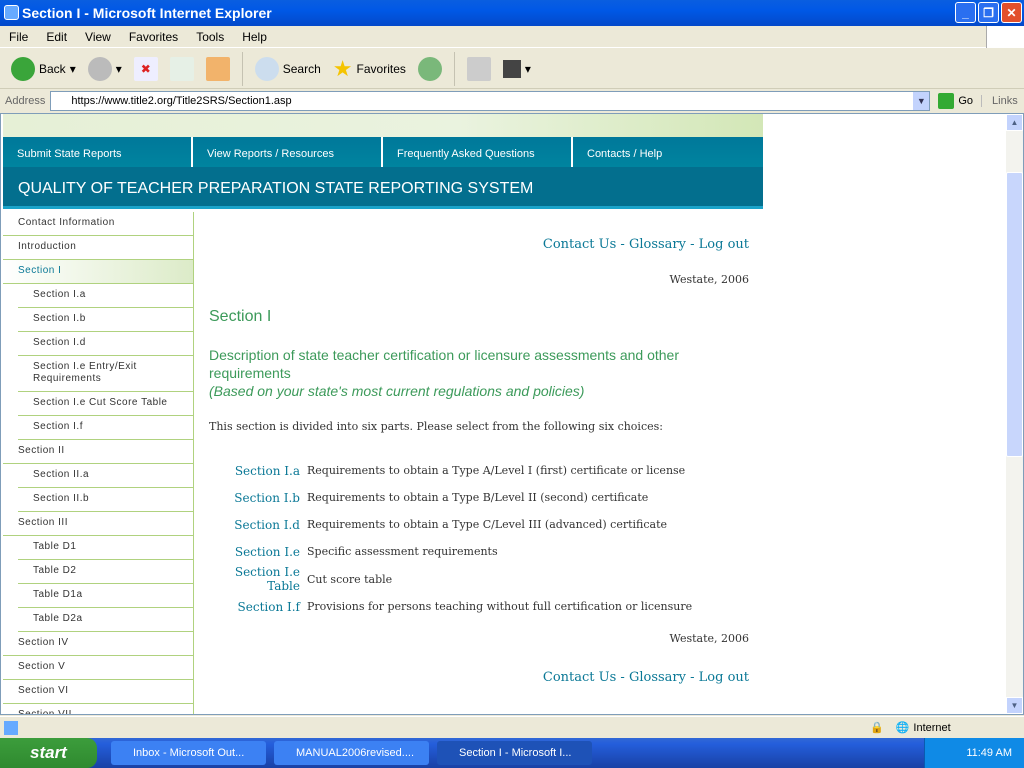 The height and width of the screenshot is (768, 1024). What do you see at coordinates (153, 37) in the screenshot?
I see `menu-favorites: Favorites` at bounding box center [153, 37].